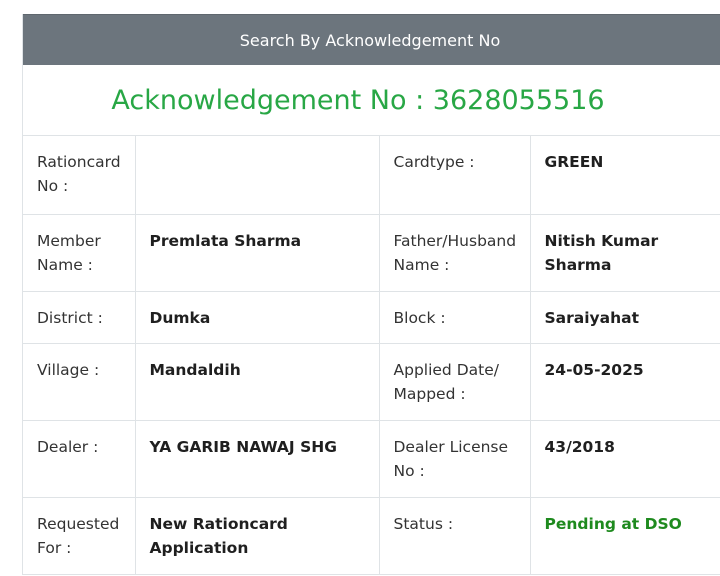 The image size is (720, 576). I want to click on rationcard-value, so click(257, 175).